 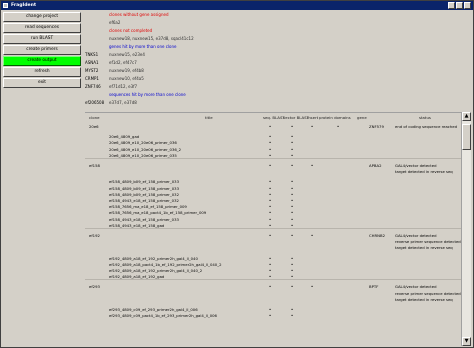 I want to click on sidebar-button-exit: exit, so click(x=42, y=83).